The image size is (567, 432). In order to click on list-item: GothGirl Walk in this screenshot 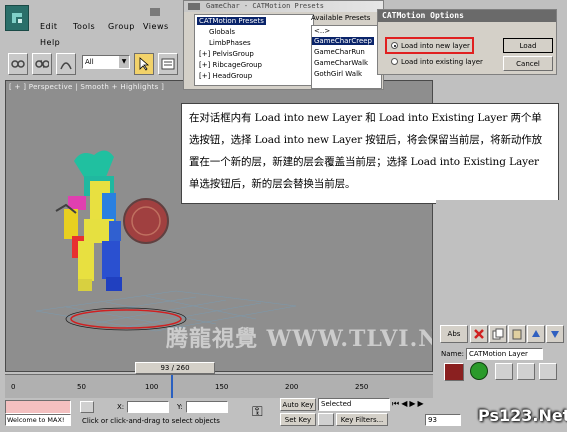, I will do `click(338, 74)`.